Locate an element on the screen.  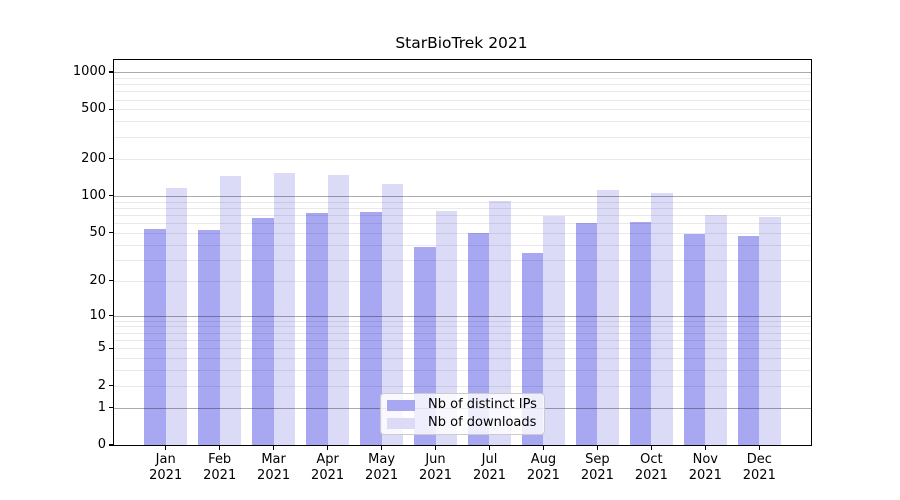
bar-ips-sep is located at coordinates (586, 334).